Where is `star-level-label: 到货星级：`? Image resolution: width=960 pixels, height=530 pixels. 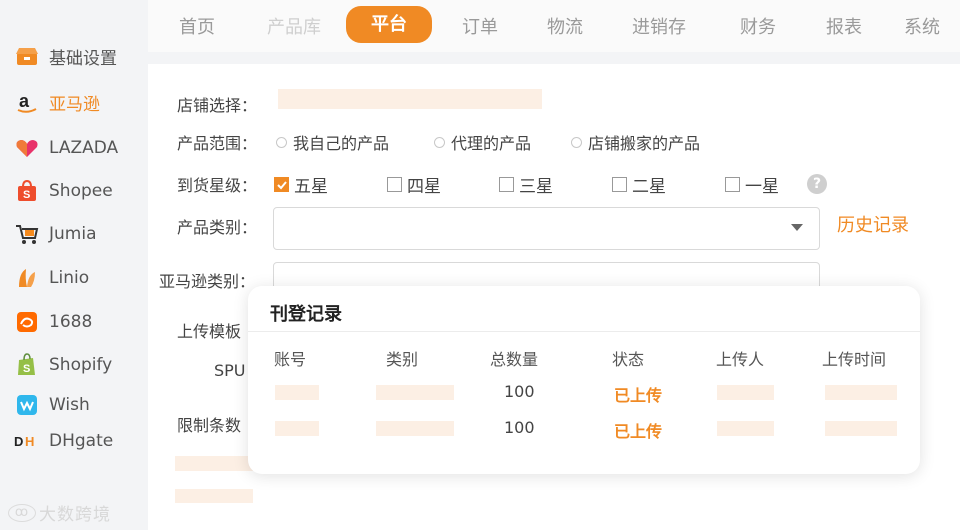
star-level-label: 到货星级： is located at coordinates (217, 185).